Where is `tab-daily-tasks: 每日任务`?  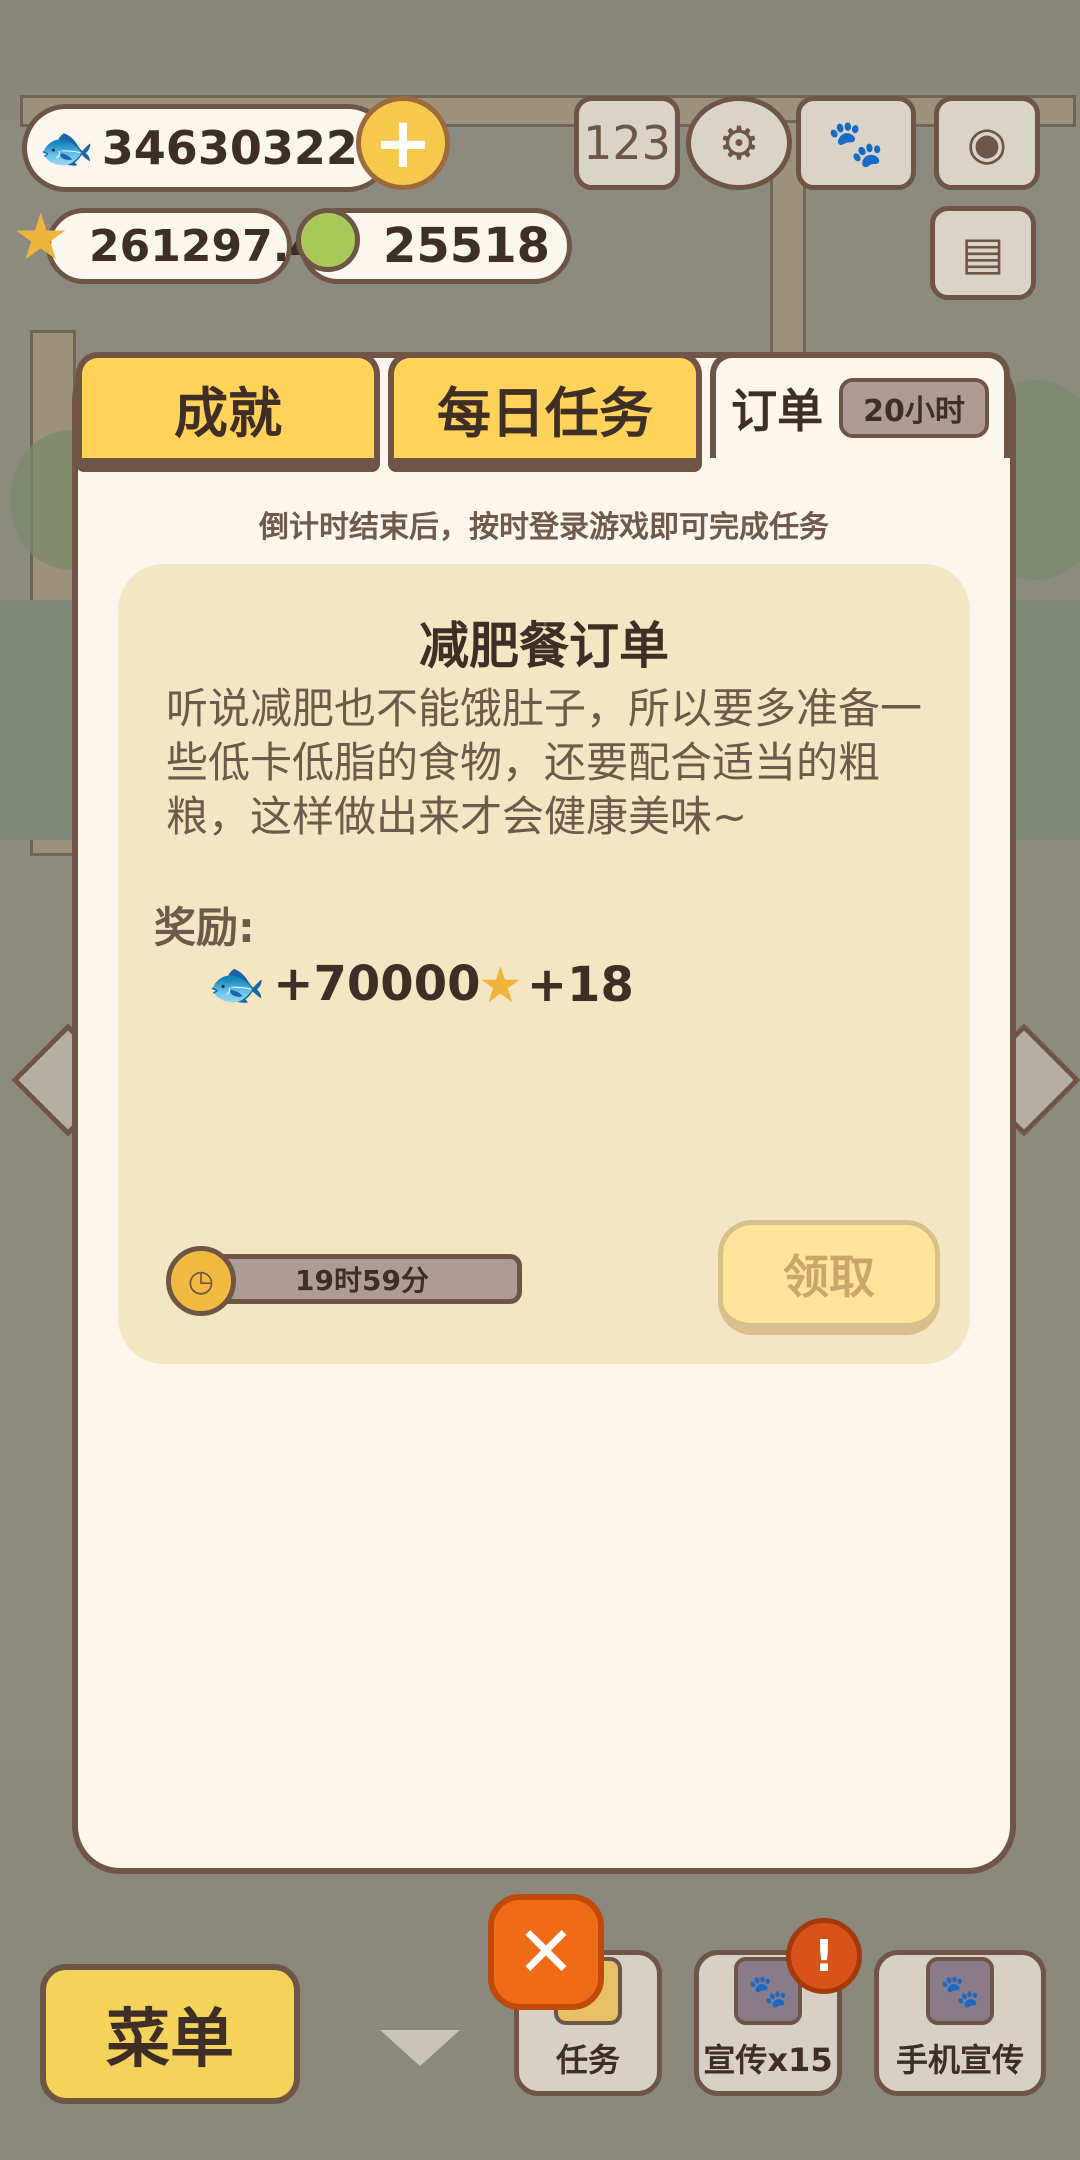
tab-daily-tasks: 每日任务 is located at coordinates (545, 412).